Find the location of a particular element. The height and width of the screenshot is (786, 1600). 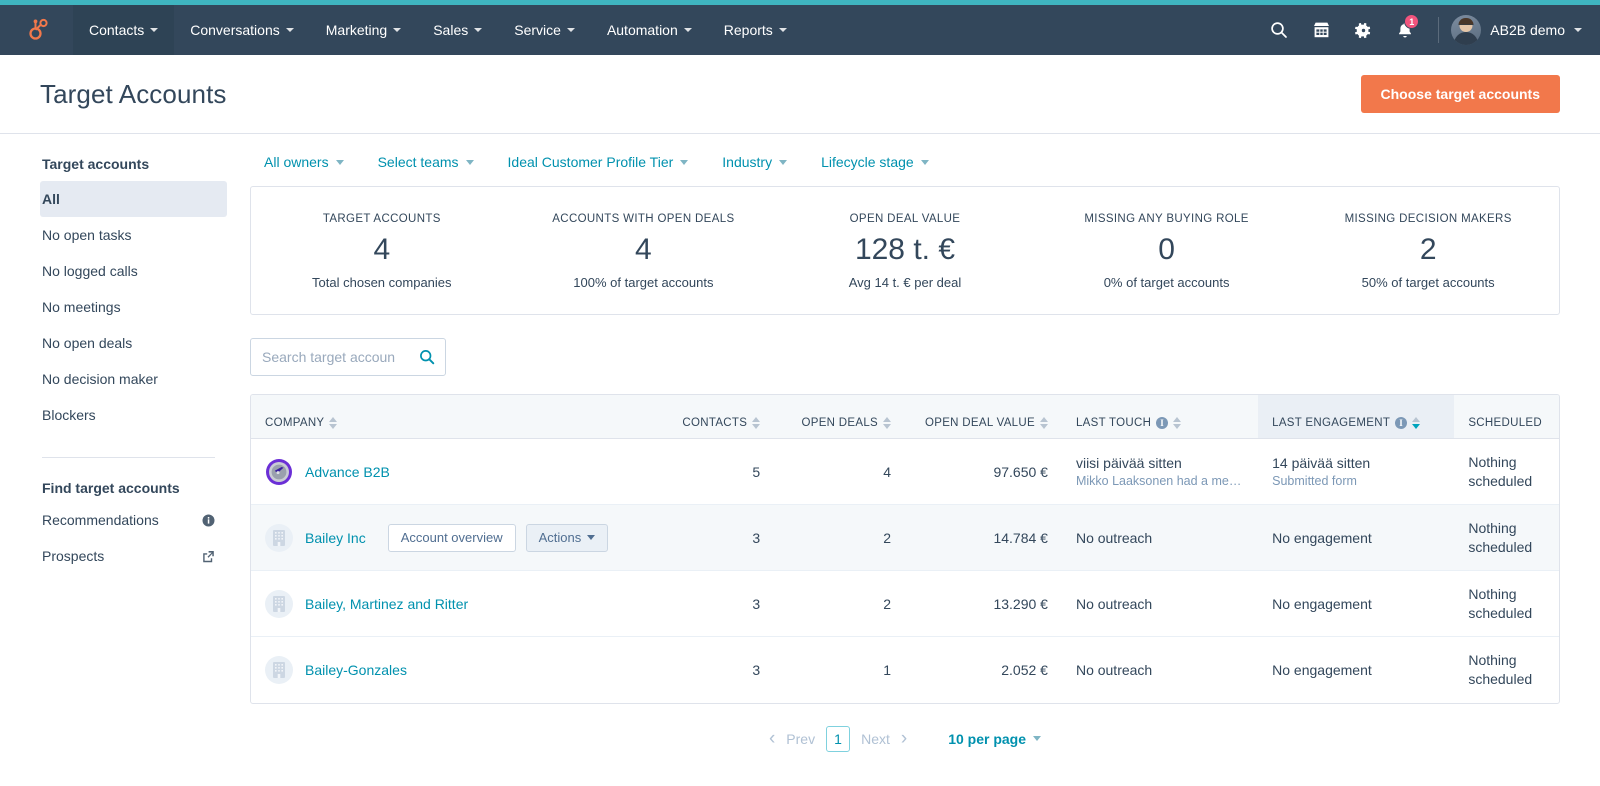

sidebar-item-recommendations: Recommendations is located at coordinates (133, 520).